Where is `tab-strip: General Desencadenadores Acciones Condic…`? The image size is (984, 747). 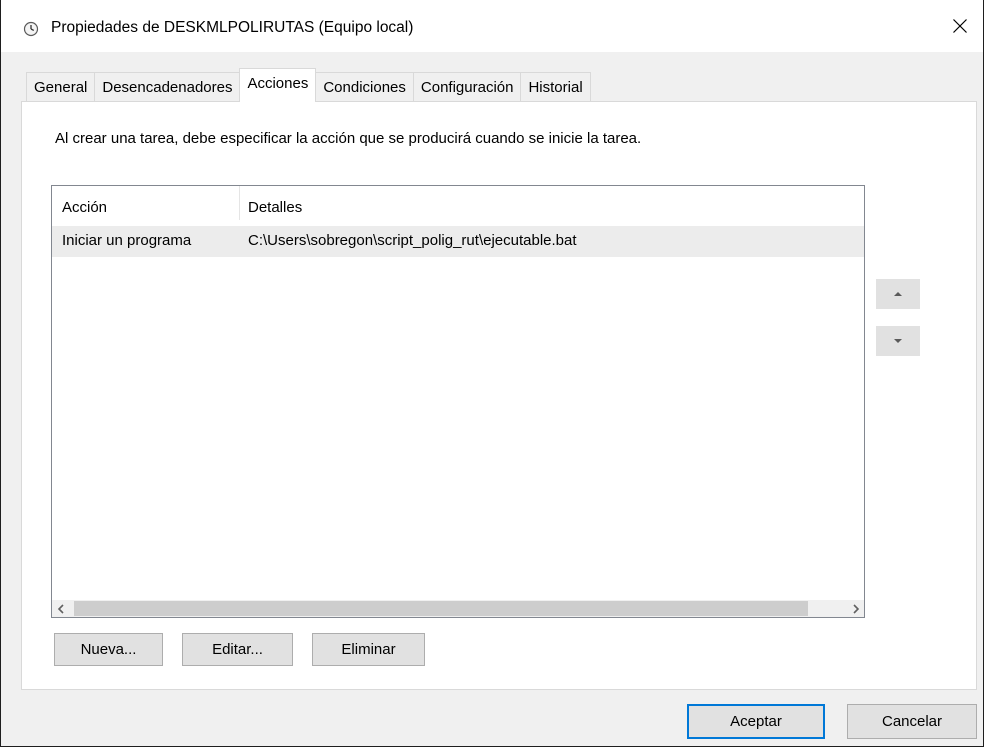 tab-strip: General Desencadenadores Acciones Condic… is located at coordinates (308, 85).